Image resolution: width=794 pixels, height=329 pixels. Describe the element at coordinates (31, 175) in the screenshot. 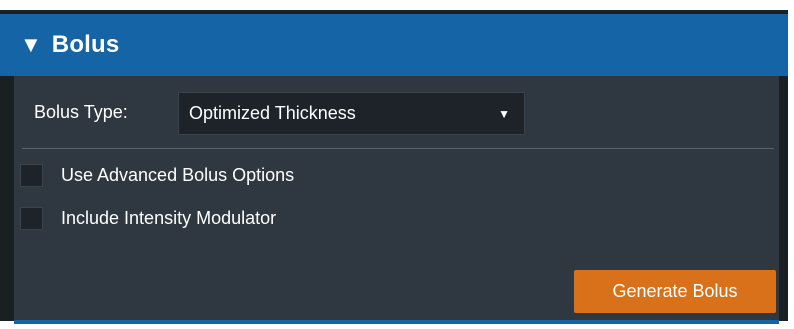

I see `advanced-options-checkbox` at that location.